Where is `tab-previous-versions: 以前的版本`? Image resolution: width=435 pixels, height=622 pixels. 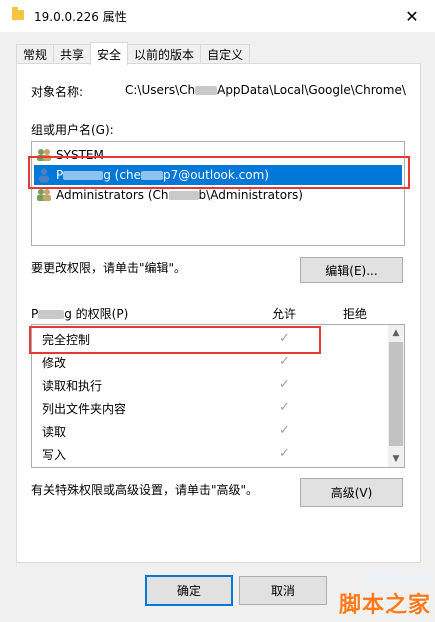
tab-previous-versions: 以前的版本 is located at coordinates (164, 54).